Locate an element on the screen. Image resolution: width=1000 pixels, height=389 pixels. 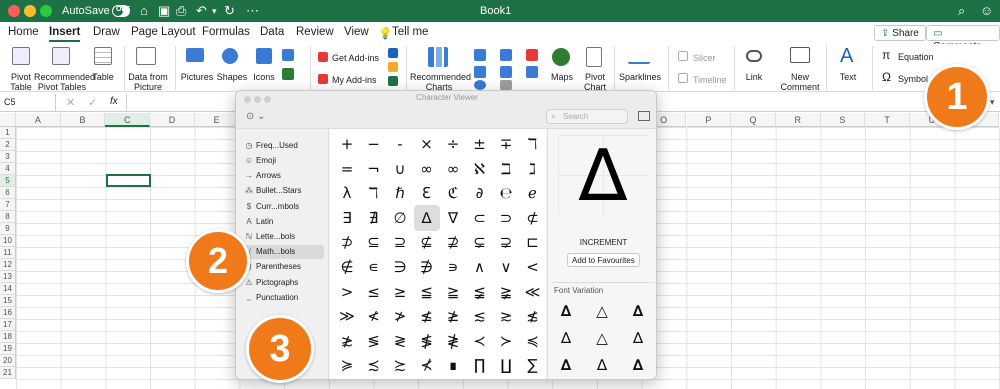
cv-char-cell: ⊆ is located at coordinates (374, 242).